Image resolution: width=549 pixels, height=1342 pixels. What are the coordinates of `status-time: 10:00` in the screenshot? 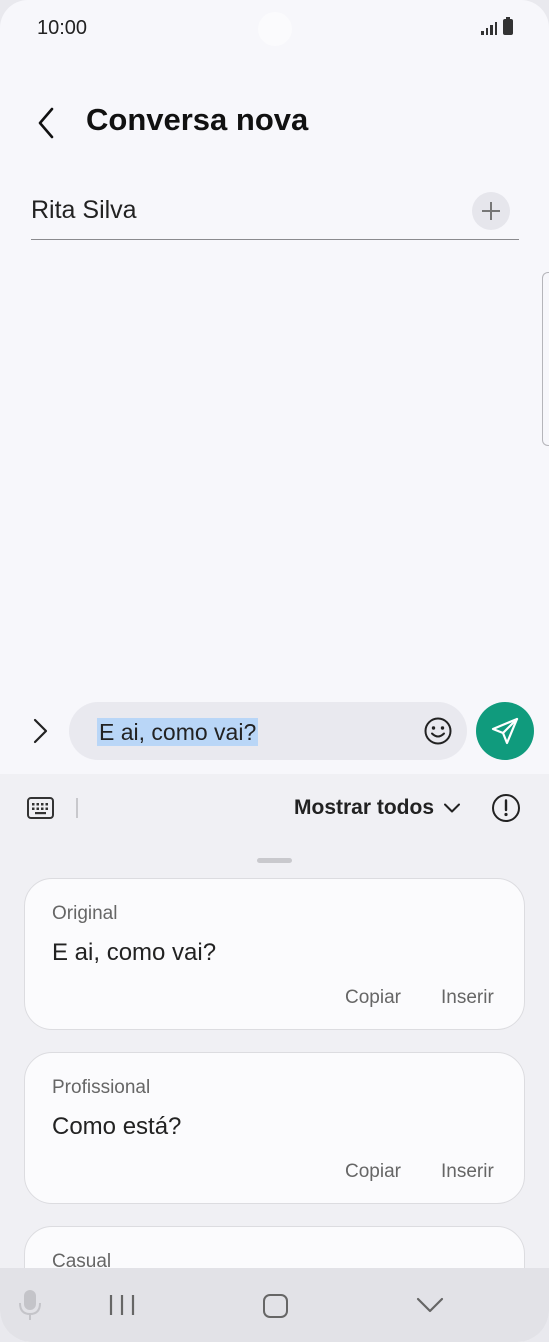 It's located at (62, 28).